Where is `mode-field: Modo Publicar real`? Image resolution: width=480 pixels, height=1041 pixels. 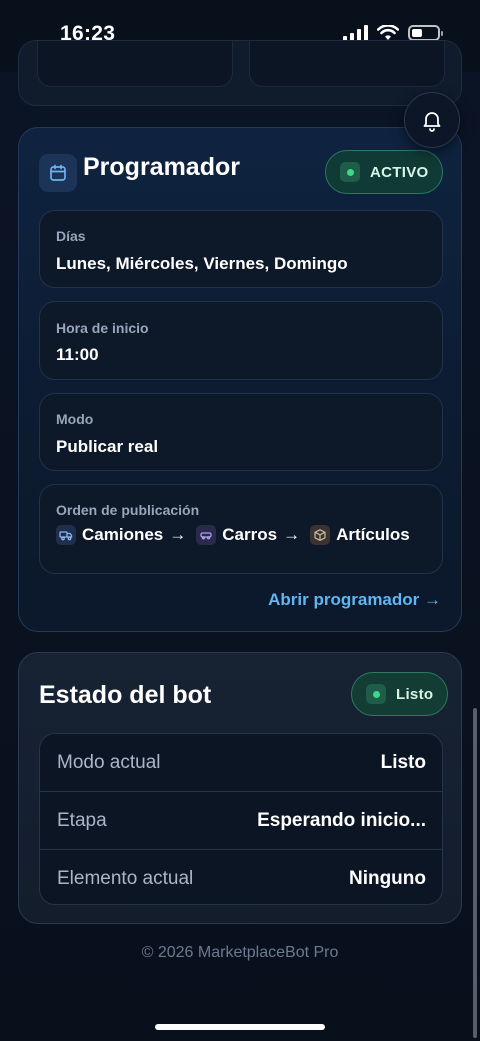
mode-field: Modo Publicar real is located at coordinates (241, 432).